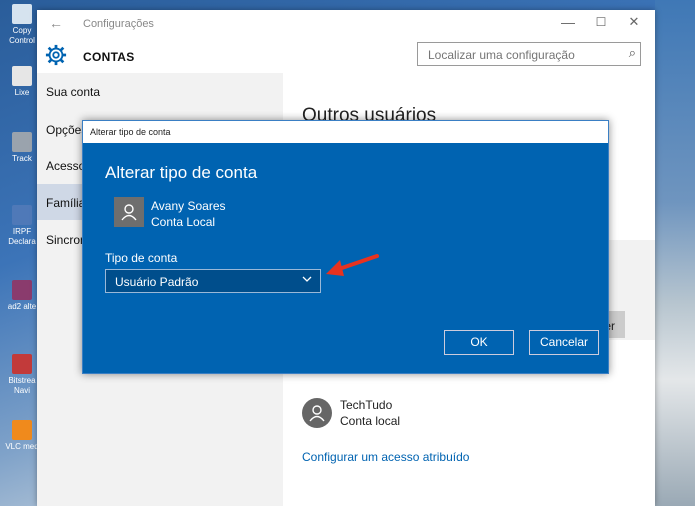 The width and height of the screenshot is (695, 506). Describe the element at coordinates (22, 25) in the screenshot. I see `desktop-icon-copy: Copy Control` at that location.